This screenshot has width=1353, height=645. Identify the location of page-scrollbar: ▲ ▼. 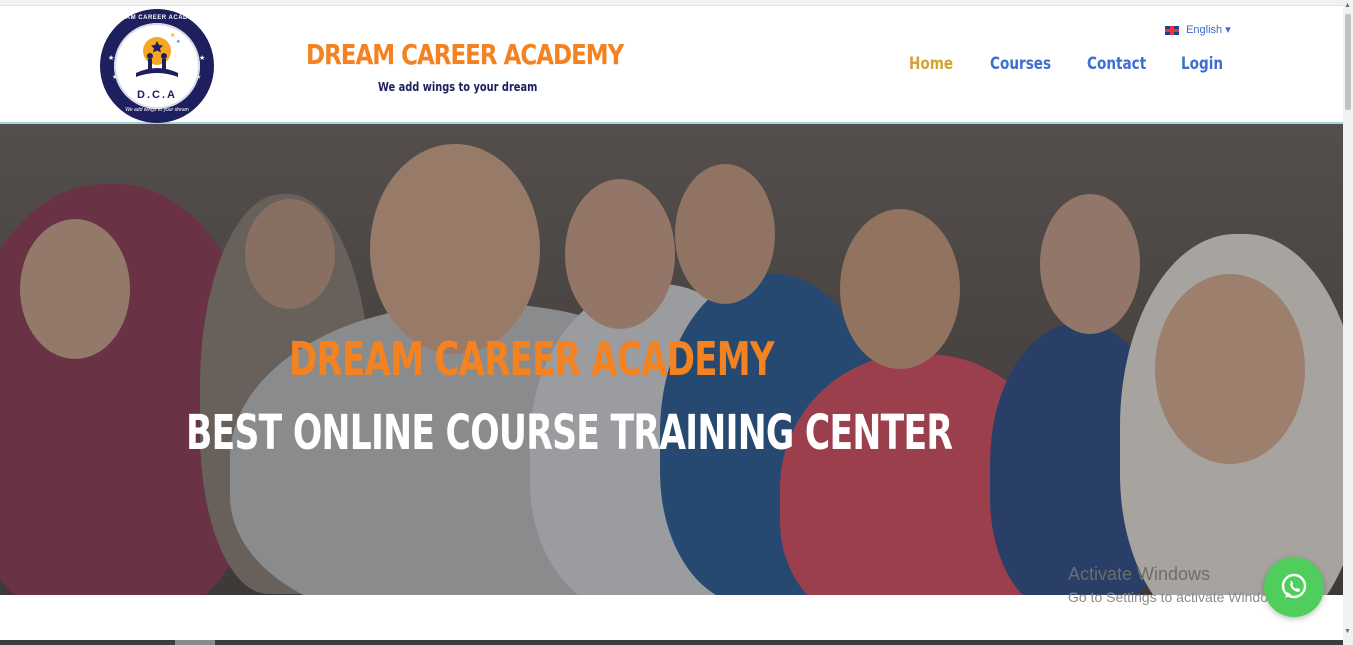
(1348, 322).